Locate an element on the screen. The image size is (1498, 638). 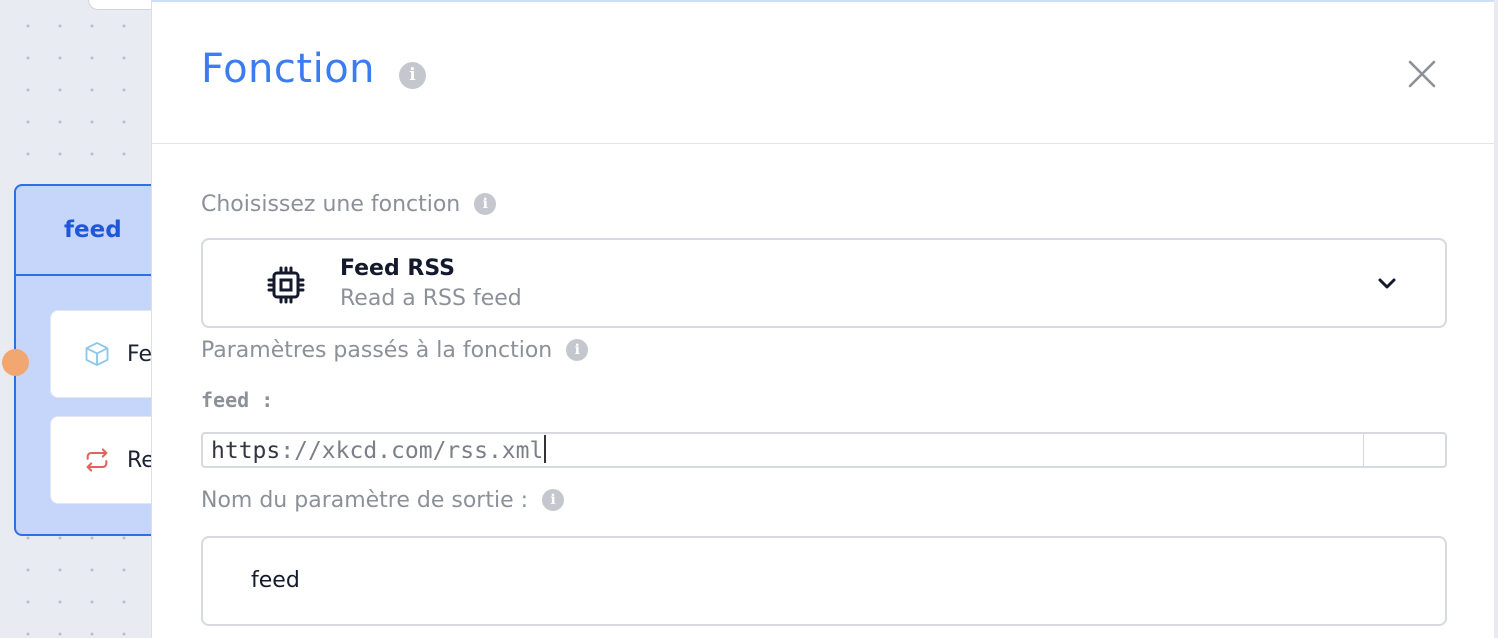
flow-node-feed: feed Fe Re is located at coordinates (97, 360).